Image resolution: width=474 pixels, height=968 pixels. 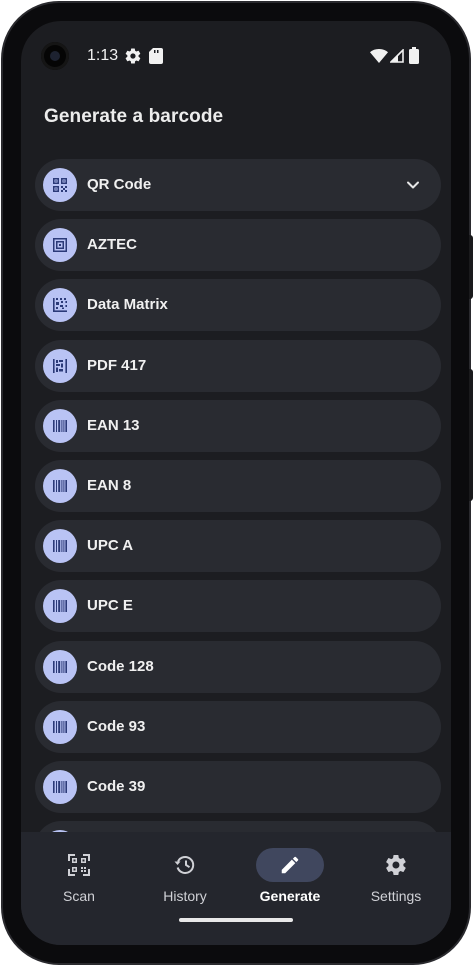 I want to click on barcode-item-label: Code 93, so click(x=116, y=726).